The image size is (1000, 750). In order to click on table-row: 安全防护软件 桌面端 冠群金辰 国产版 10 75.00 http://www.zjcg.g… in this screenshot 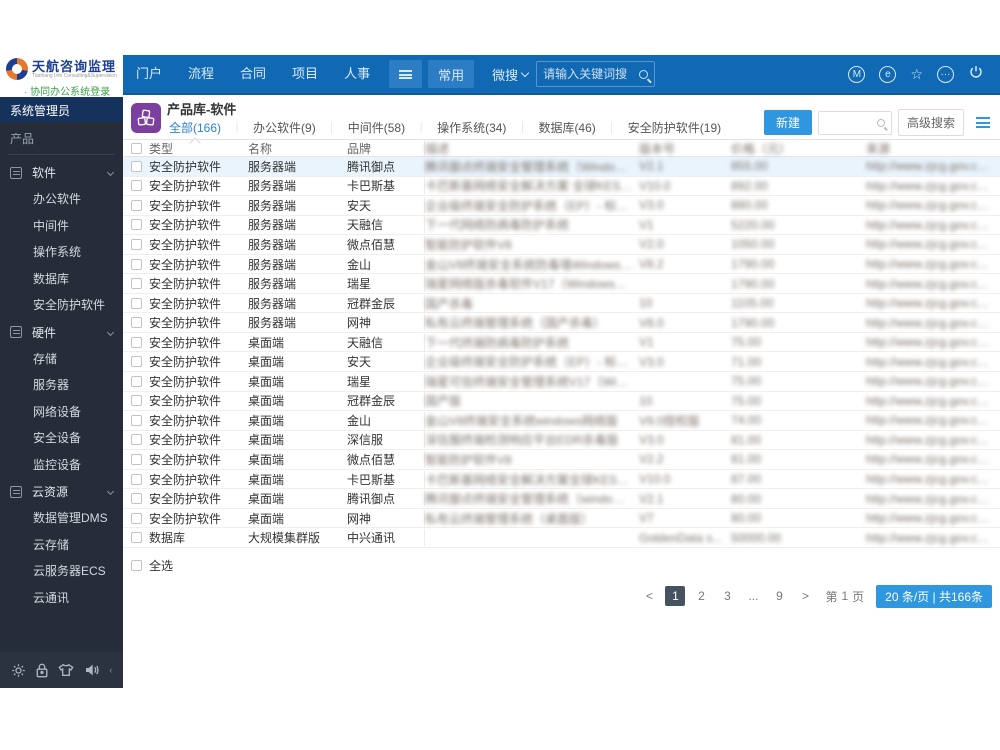, I will do `click(561, 402)`.